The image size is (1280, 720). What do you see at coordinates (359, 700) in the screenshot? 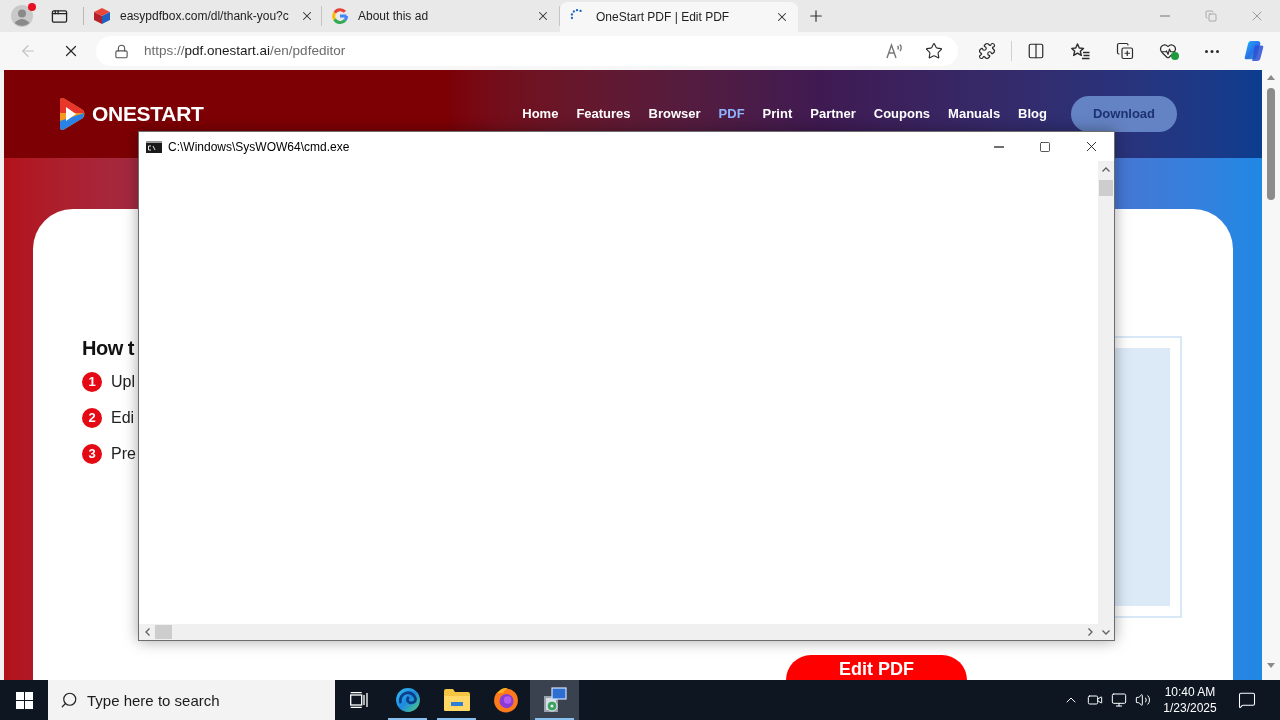
I see `task-view-icon` at bounding box center [359, 700].